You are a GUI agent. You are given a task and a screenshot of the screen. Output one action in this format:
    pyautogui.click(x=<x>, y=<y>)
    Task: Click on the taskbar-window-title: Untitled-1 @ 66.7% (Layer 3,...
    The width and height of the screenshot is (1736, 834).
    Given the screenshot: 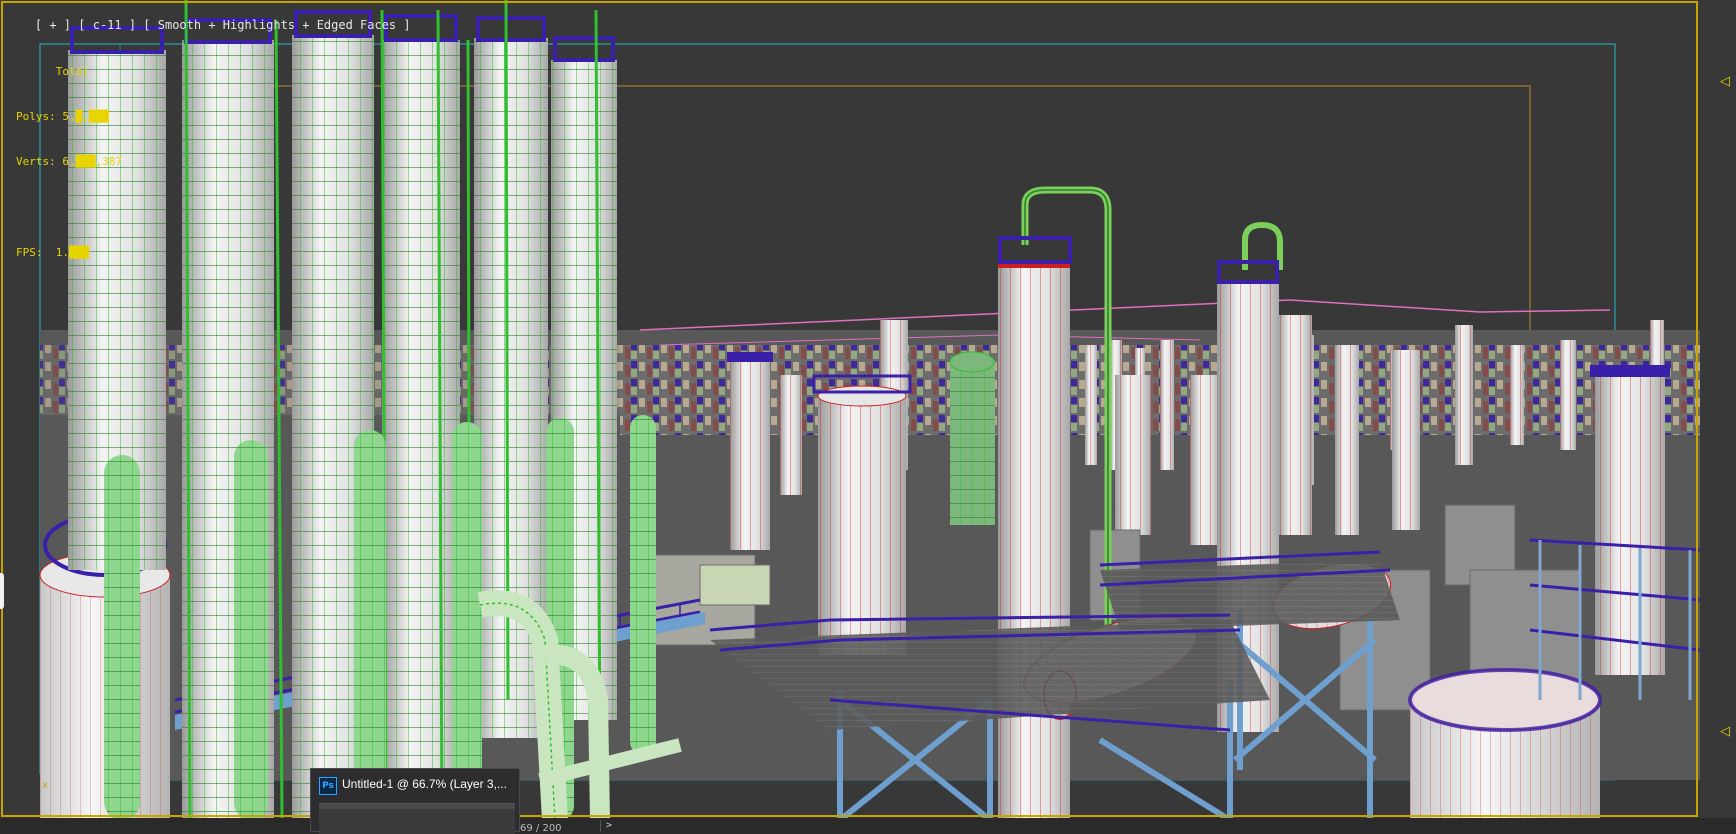 What is the action you would take?
    pyautogui.click(x=424, y=784)
    